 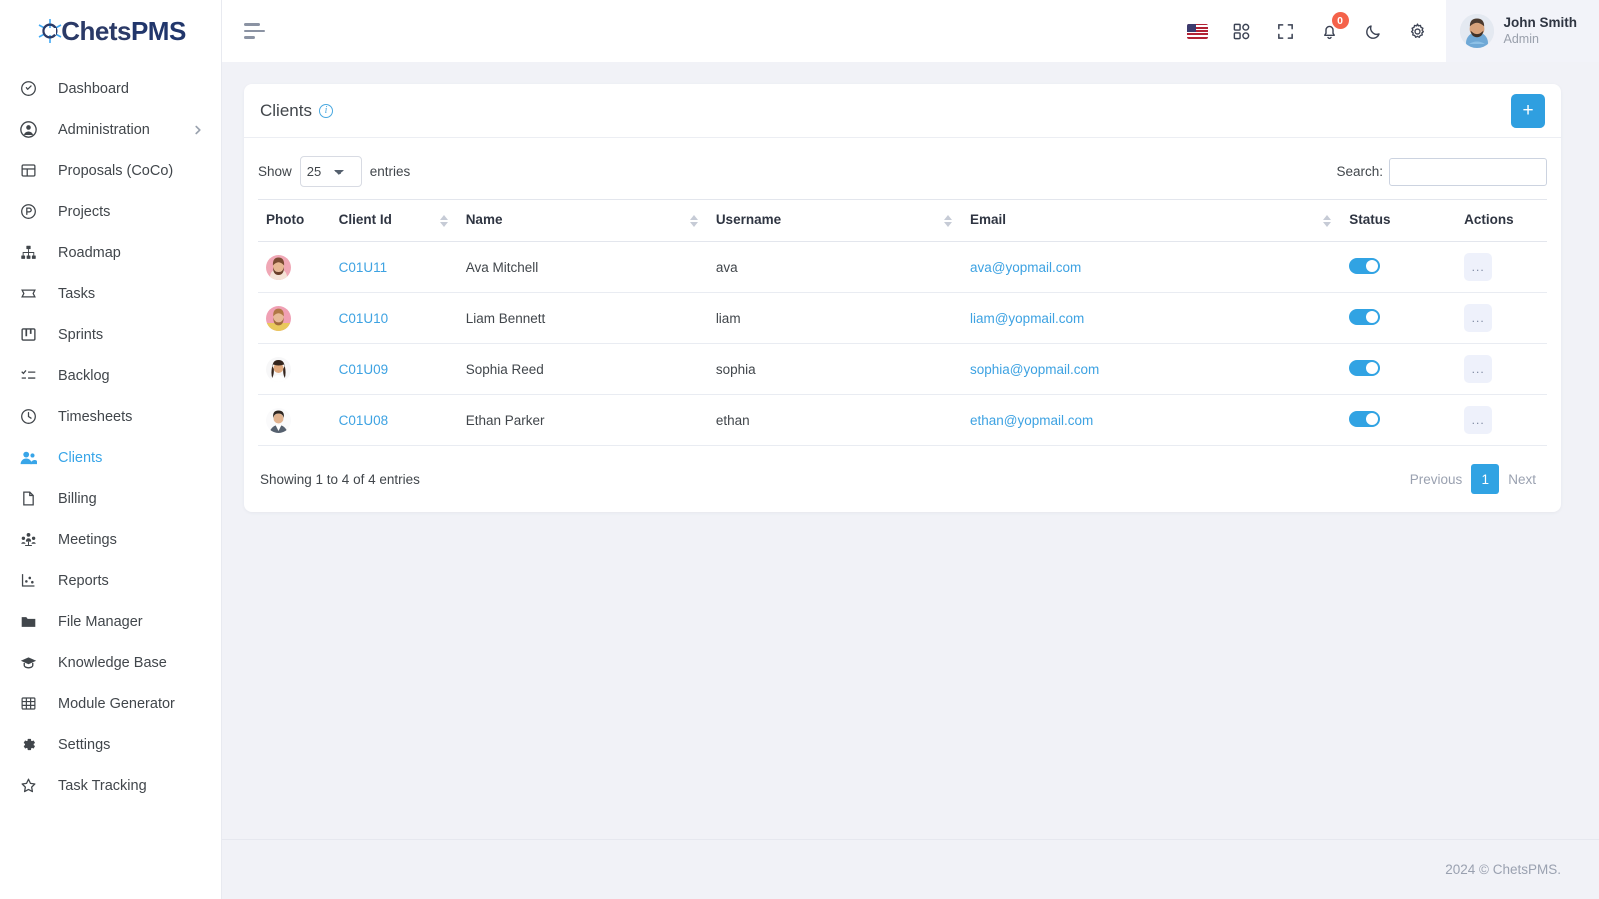 What do you see at coordinates (1198, 31) in the screenshot?
I see `flag-us-icon` at bounding box center [1198, 31].